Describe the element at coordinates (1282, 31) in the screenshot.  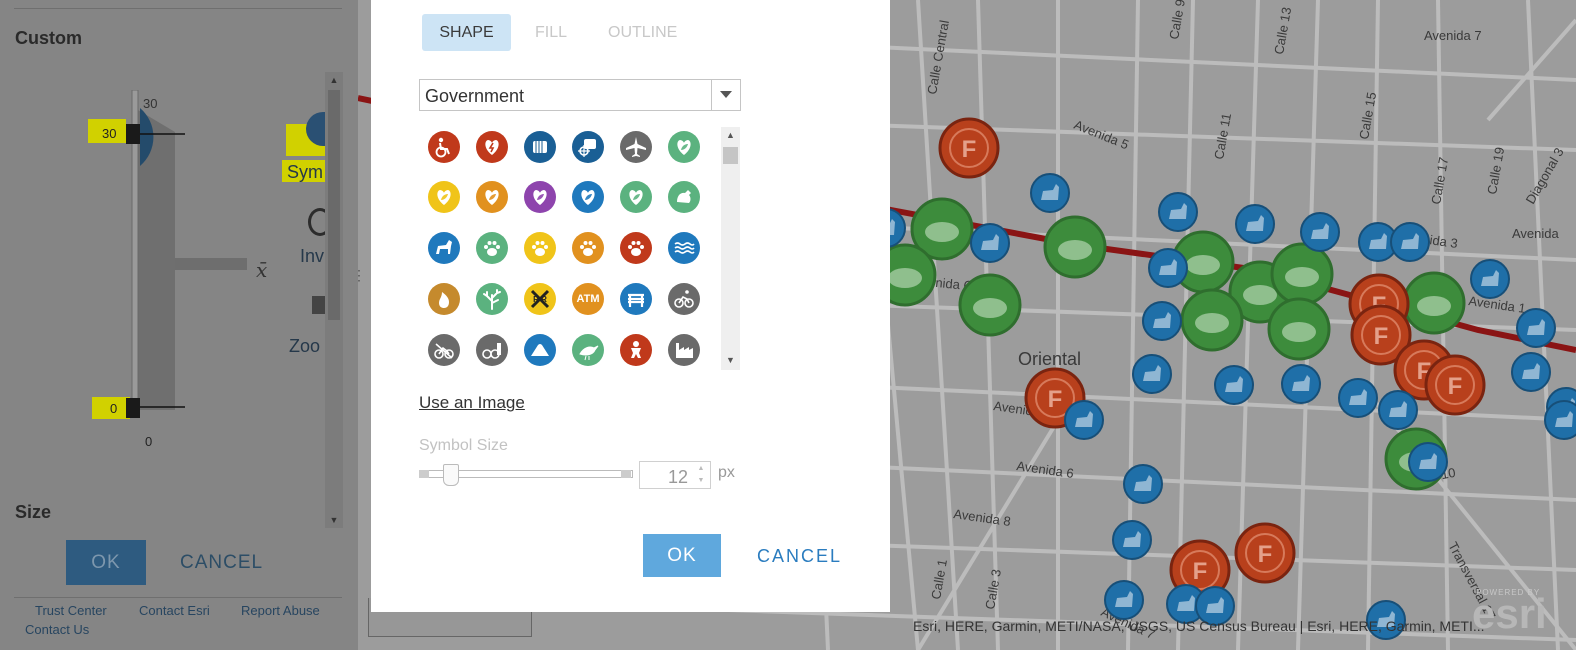
I see `road-label: Calle 13` at that location.